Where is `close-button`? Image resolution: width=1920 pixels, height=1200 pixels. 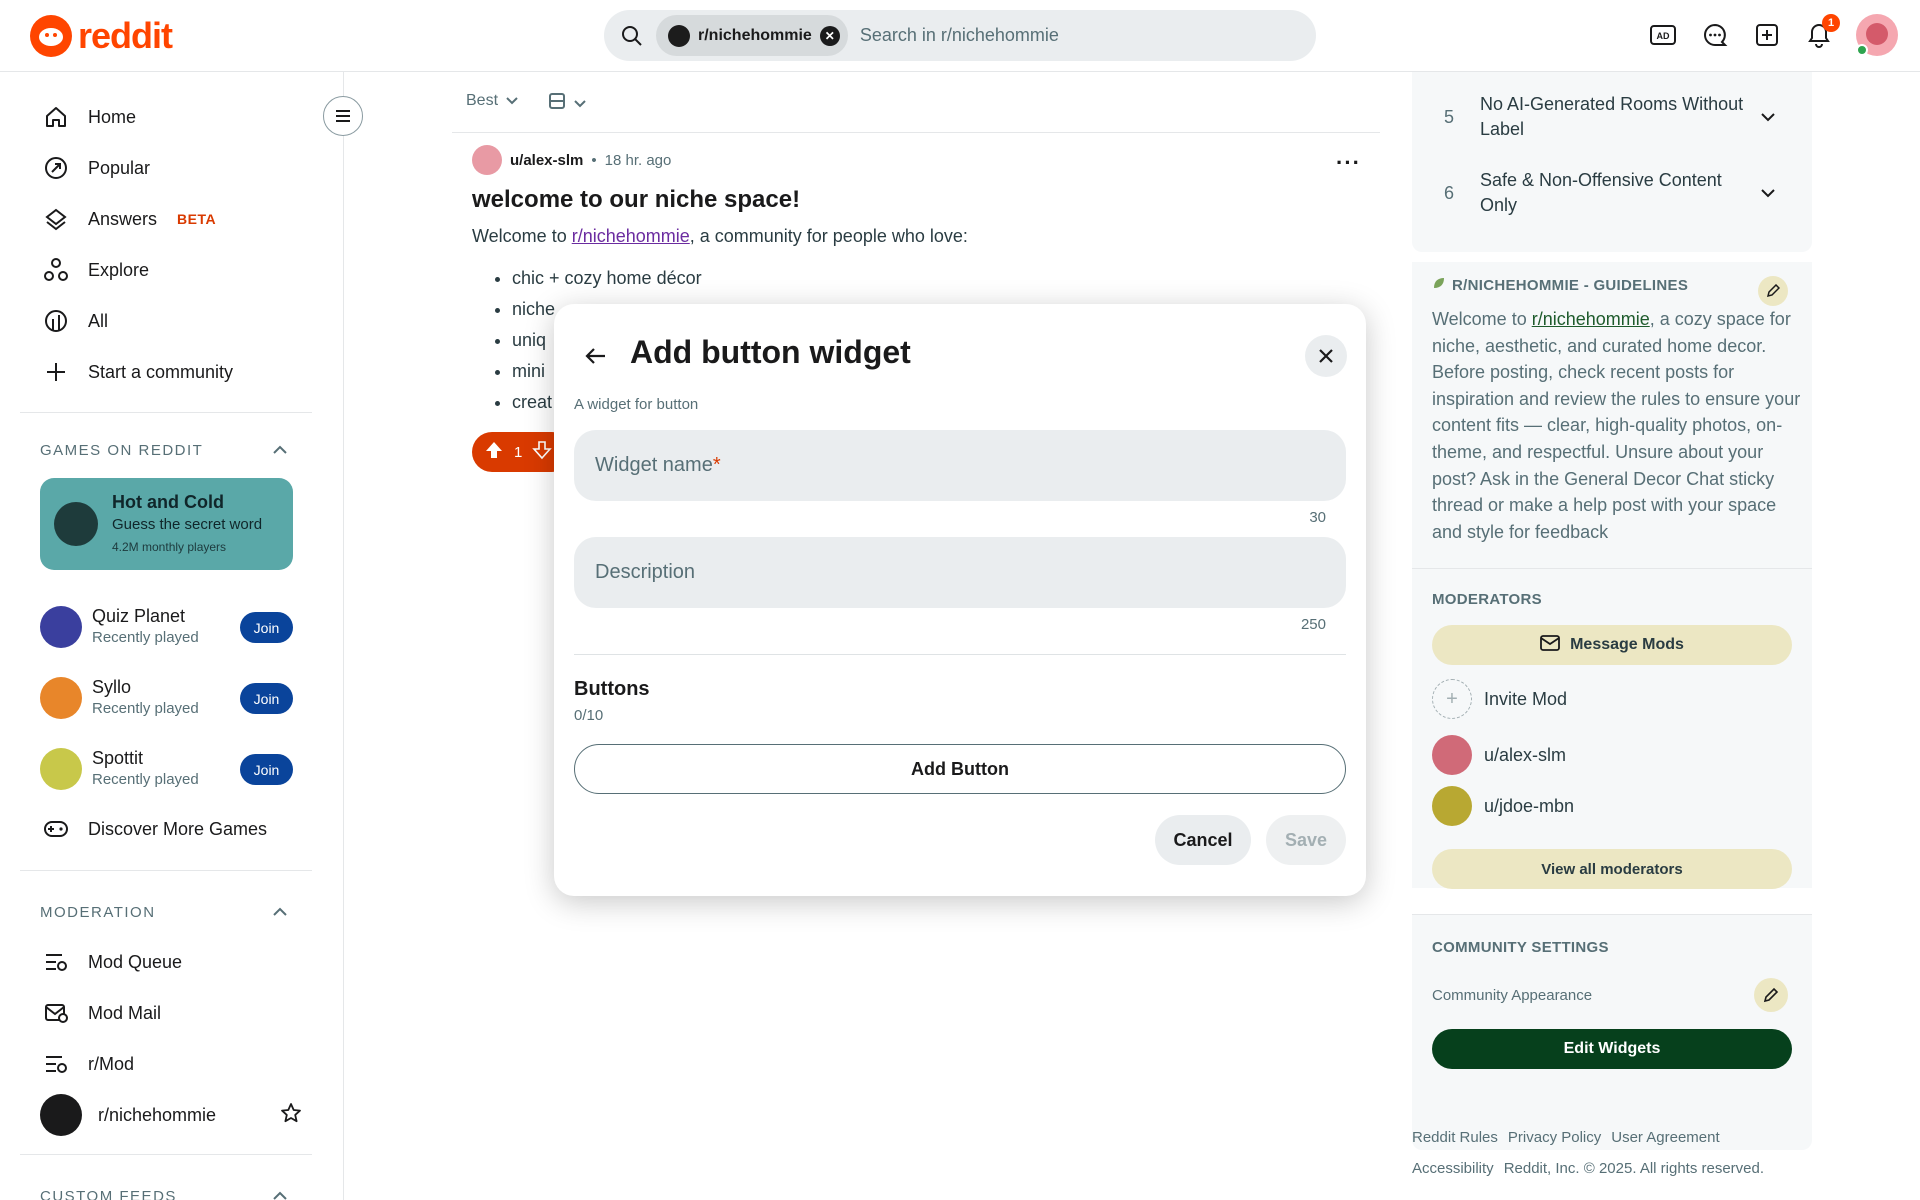 close-button is located at coordinates (1326, 356).